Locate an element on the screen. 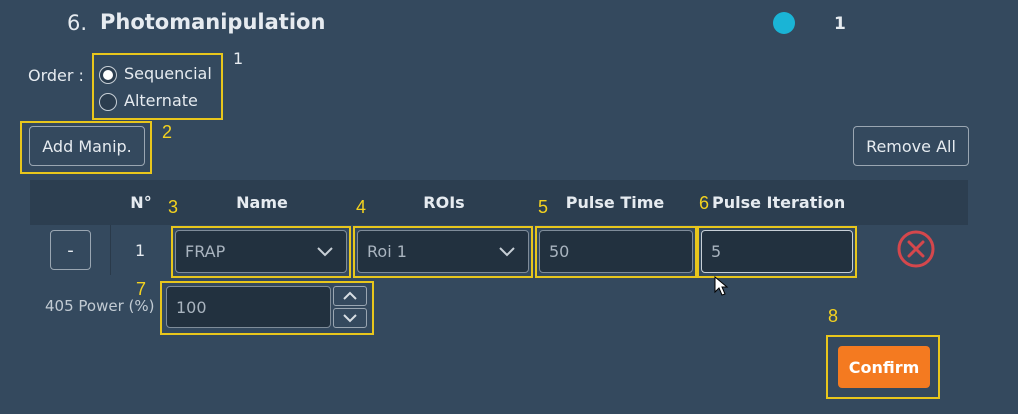 This screenshot has height=414, width=1018. radio-label: Alternate is located at coordinates (161, 100).